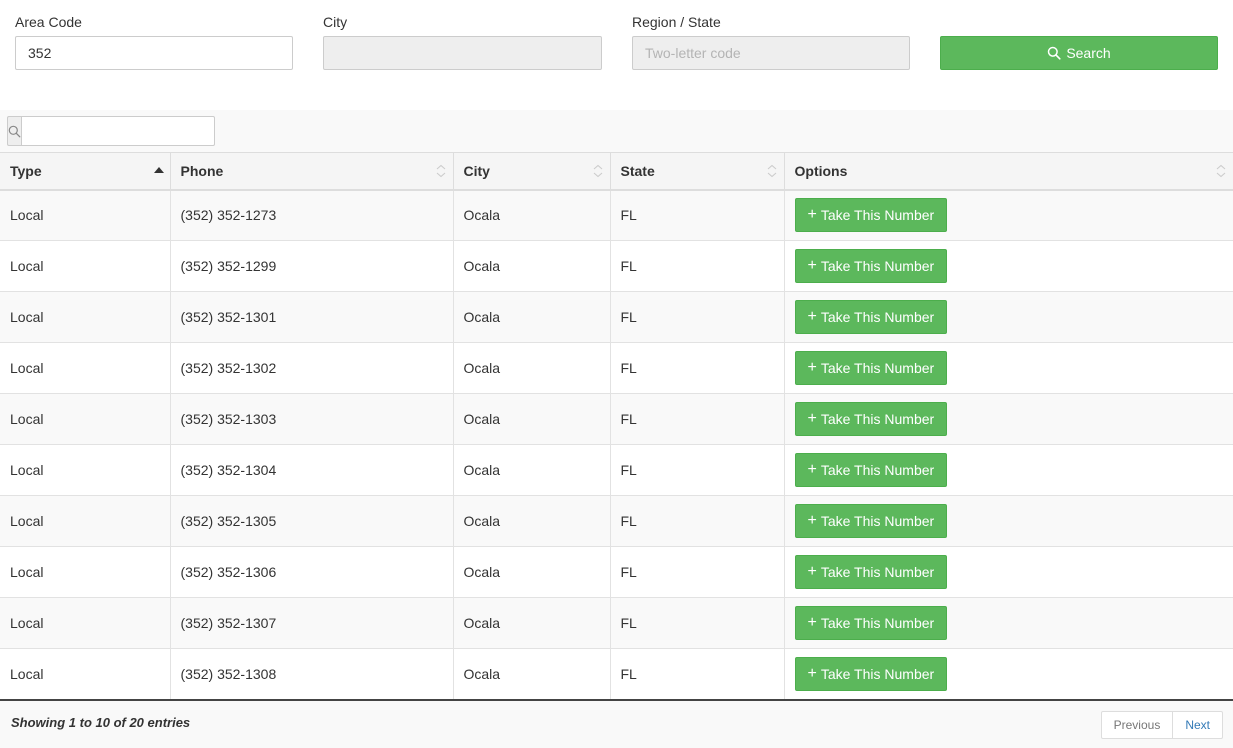 This screenshot has width=1233, height=748. Describe the element at coordinates (1054, 53) in the screenshot. I see `search-icon` at that location.